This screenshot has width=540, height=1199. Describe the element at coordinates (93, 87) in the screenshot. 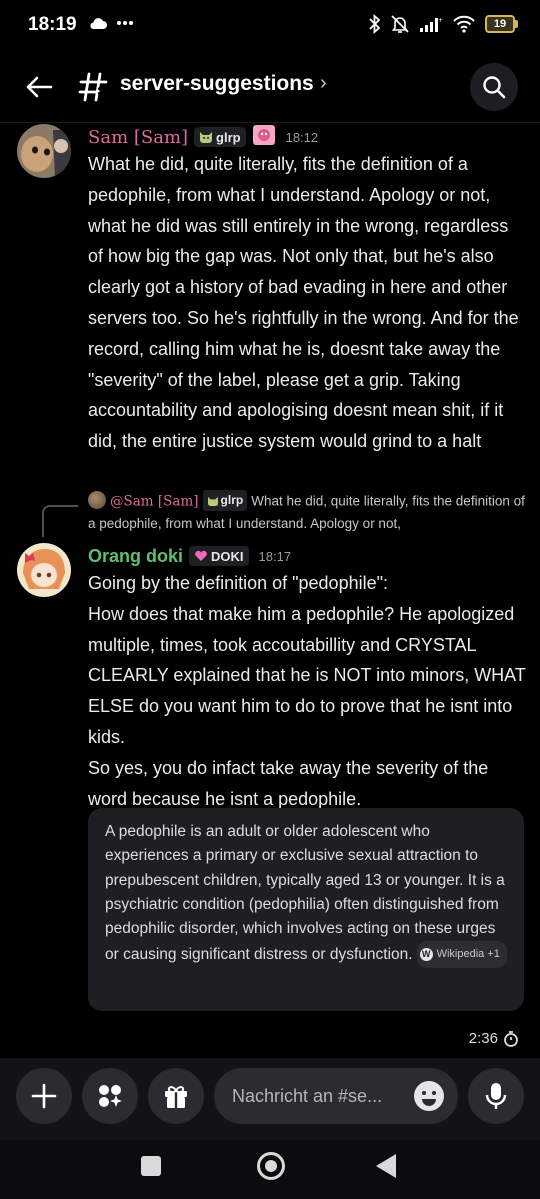

I see `channel-hash-icon` at that location.